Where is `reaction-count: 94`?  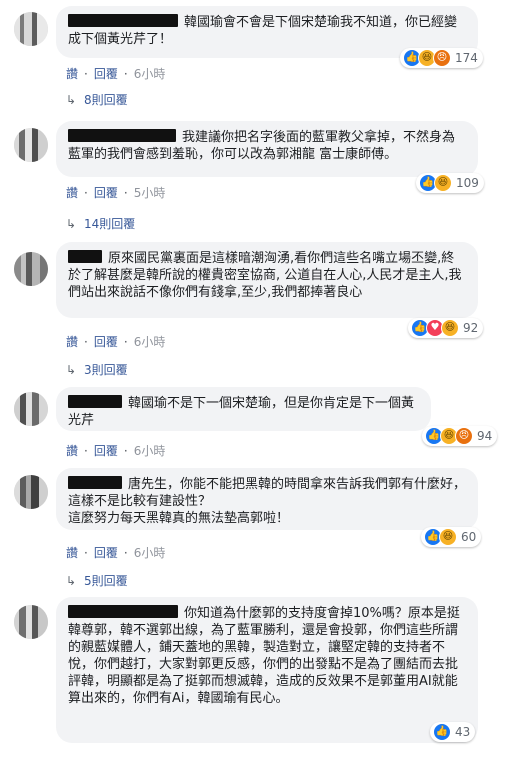 reaction-count: 94 is located at coordinates (485, 436).